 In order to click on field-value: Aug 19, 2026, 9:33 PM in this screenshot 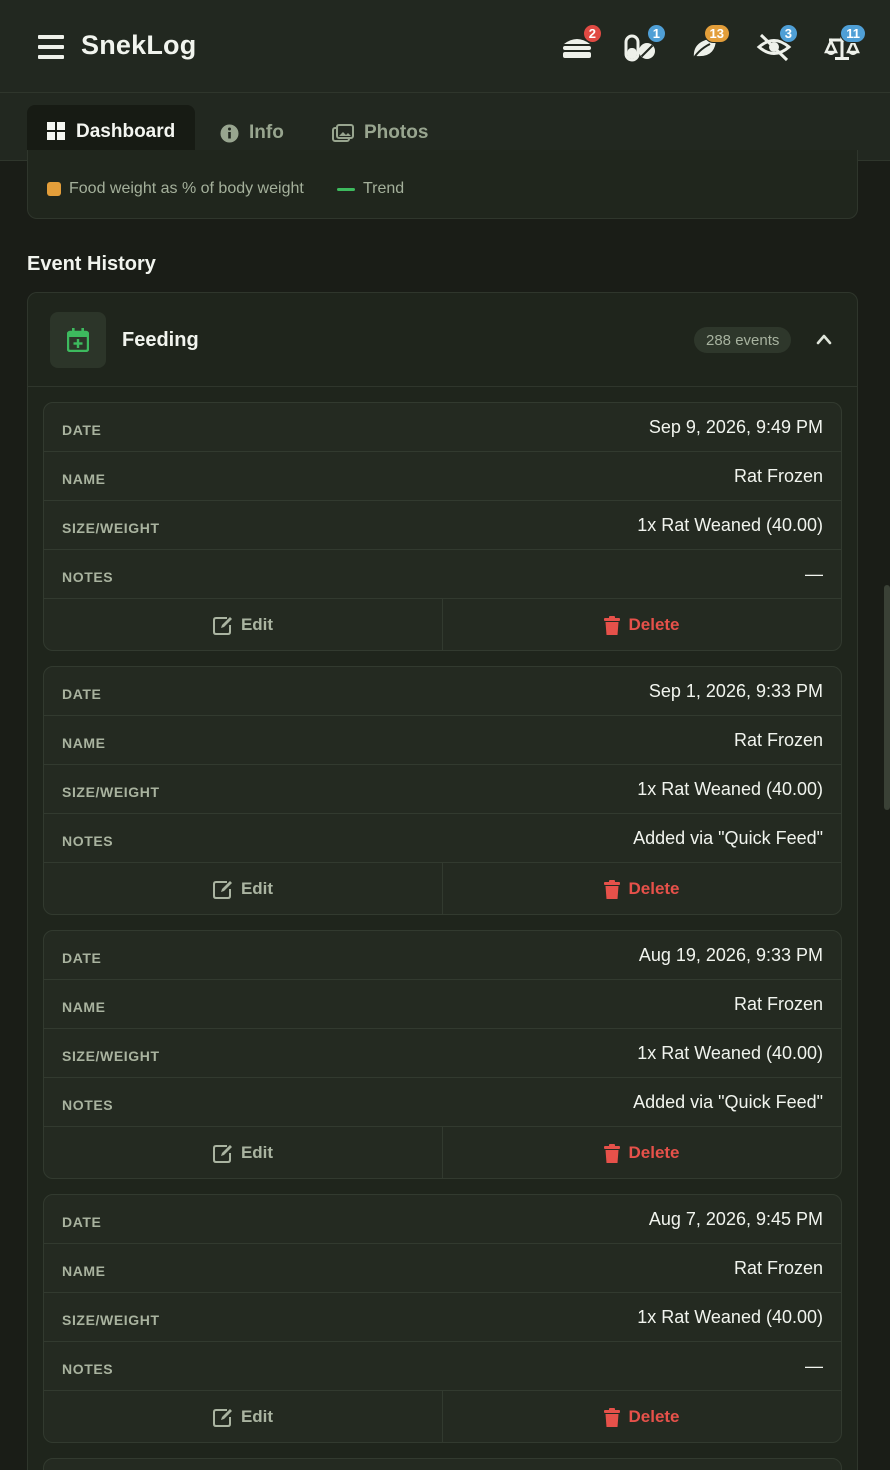, I will do `click(730, 955)`.